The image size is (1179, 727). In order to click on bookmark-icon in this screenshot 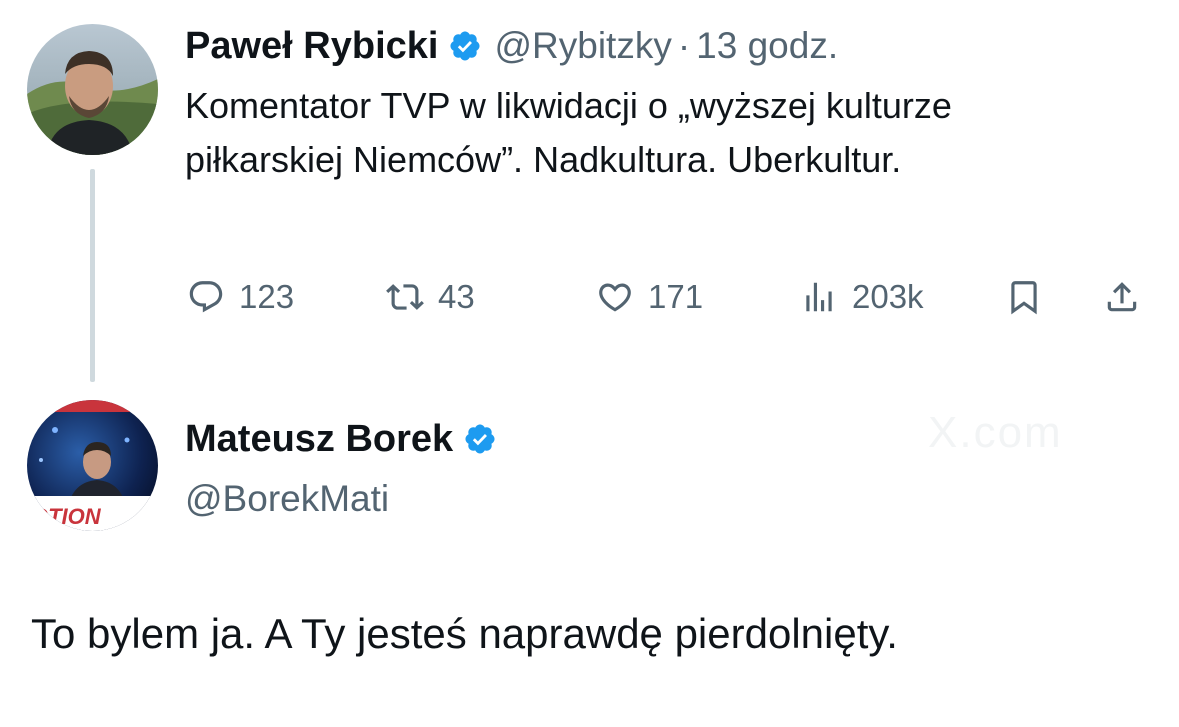, I will do `click(1024, 297)`.